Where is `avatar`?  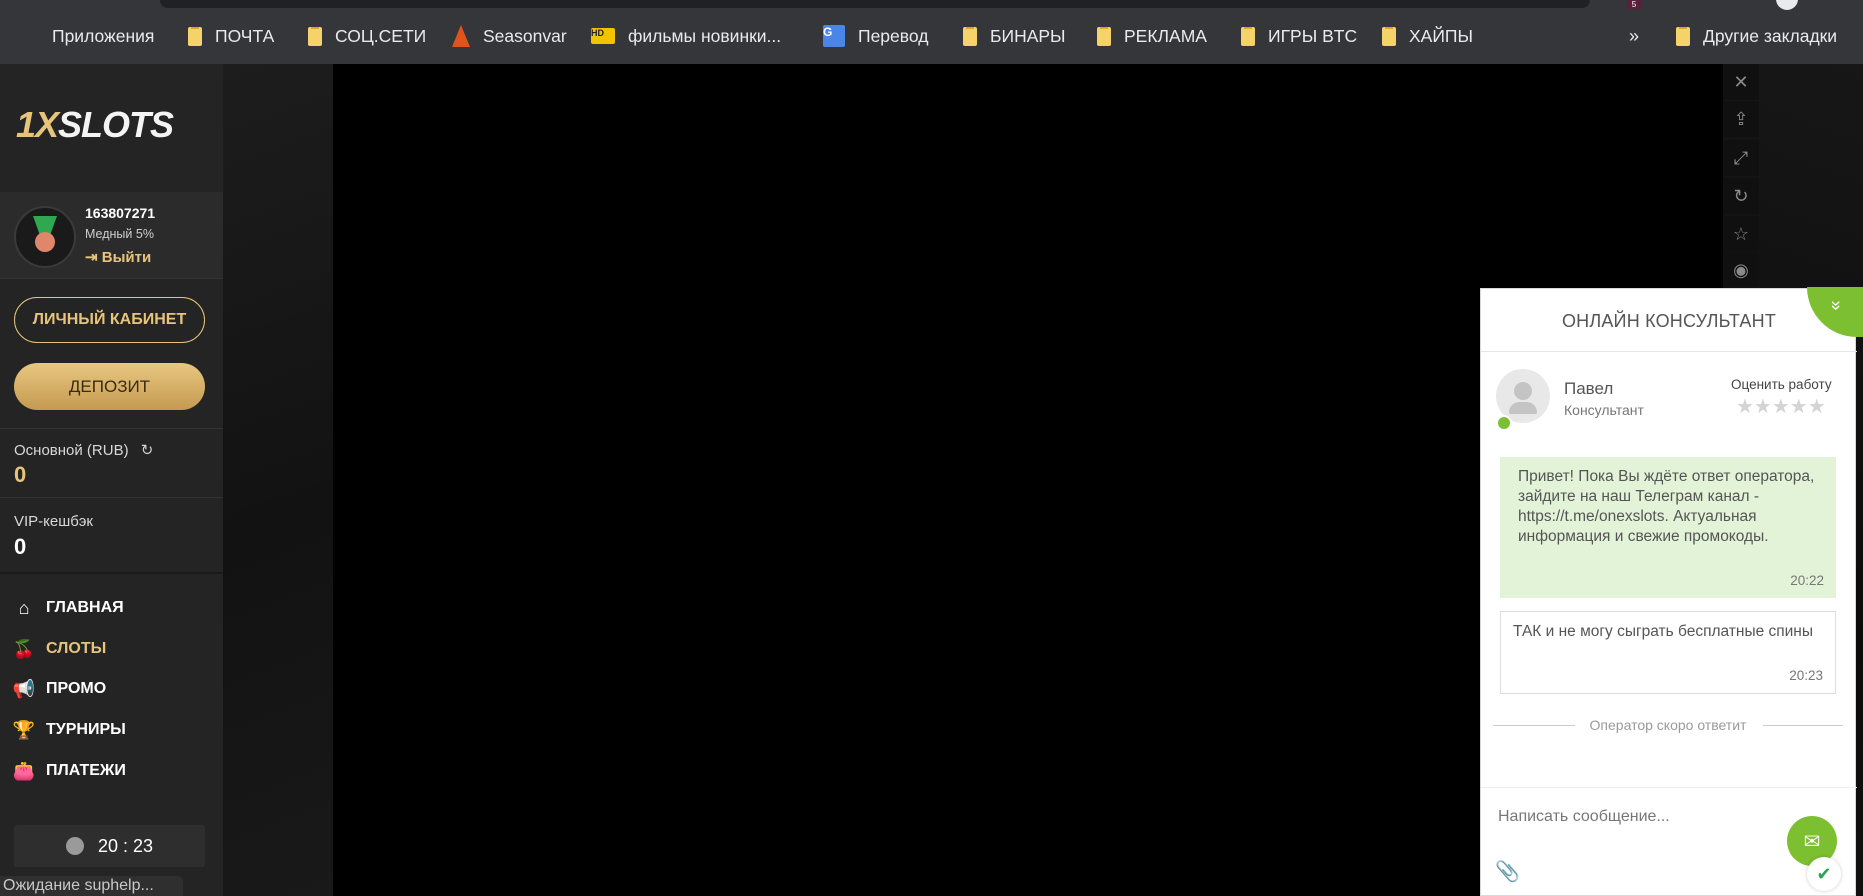
avatar is located at coordinates (45, 237).